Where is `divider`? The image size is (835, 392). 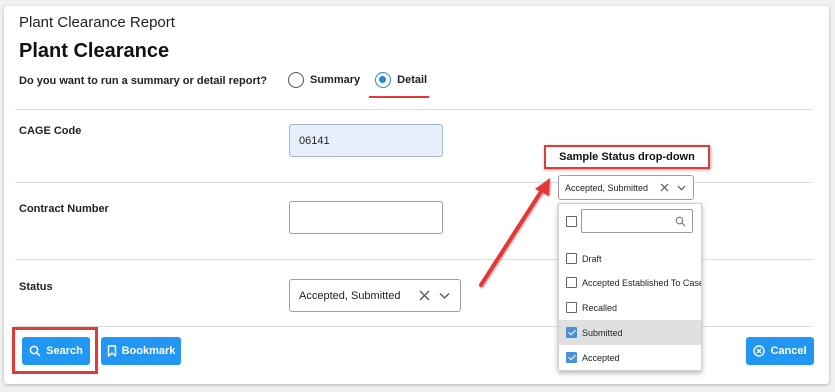 divider is located at coordinates (414, 109).